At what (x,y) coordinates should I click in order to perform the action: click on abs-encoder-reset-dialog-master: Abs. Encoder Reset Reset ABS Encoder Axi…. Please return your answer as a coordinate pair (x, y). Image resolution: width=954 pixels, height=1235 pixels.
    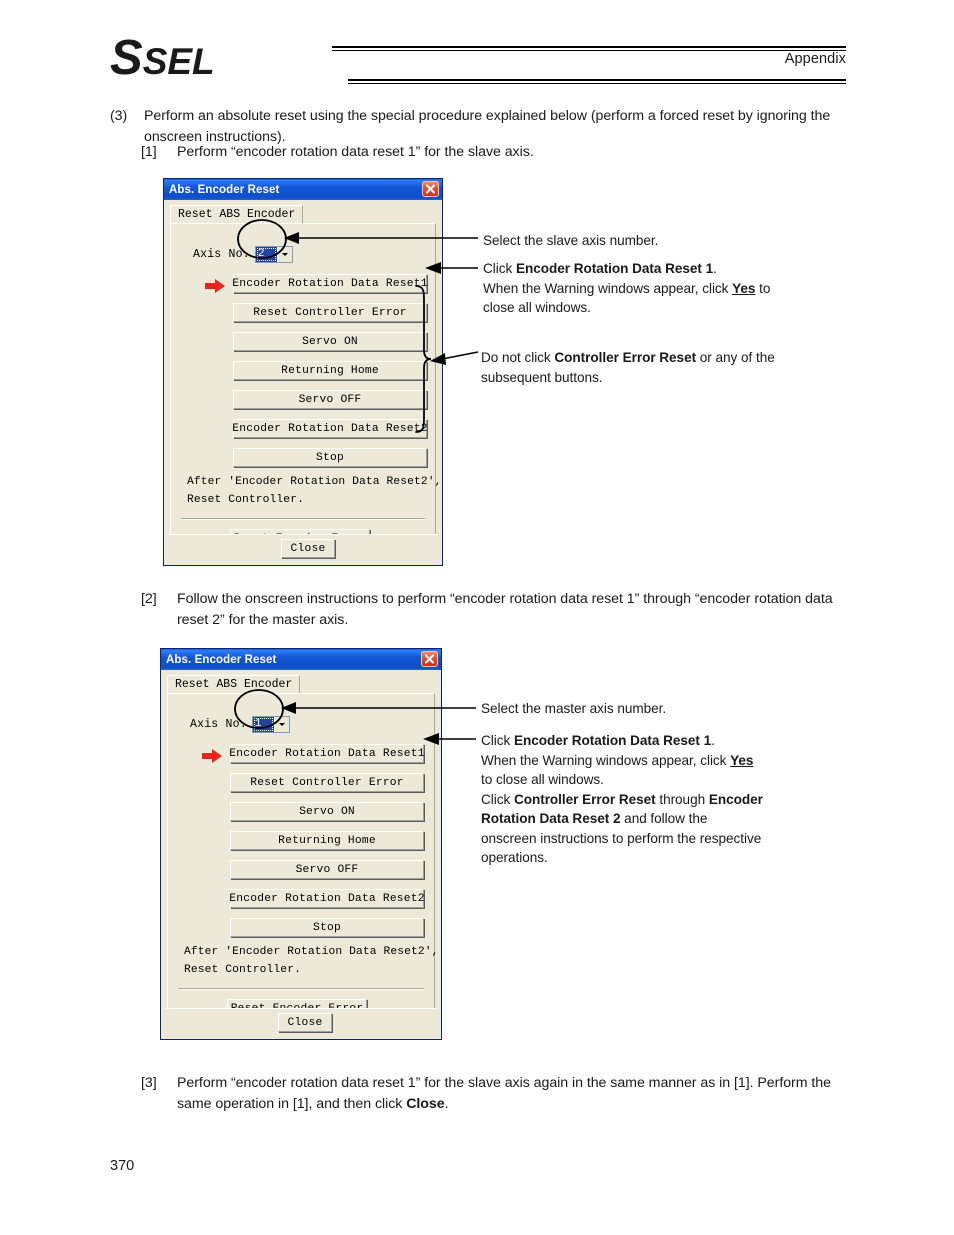
    Looking at the image, I should click on (301, 844).